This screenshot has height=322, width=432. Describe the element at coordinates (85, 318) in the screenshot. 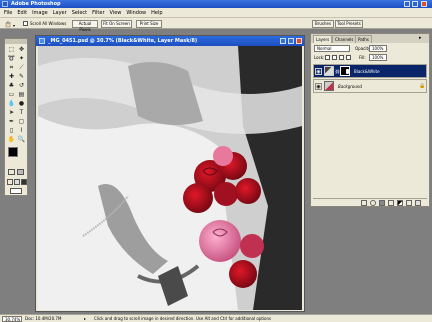

I see `status-arrow-icon: ▸` at that location.